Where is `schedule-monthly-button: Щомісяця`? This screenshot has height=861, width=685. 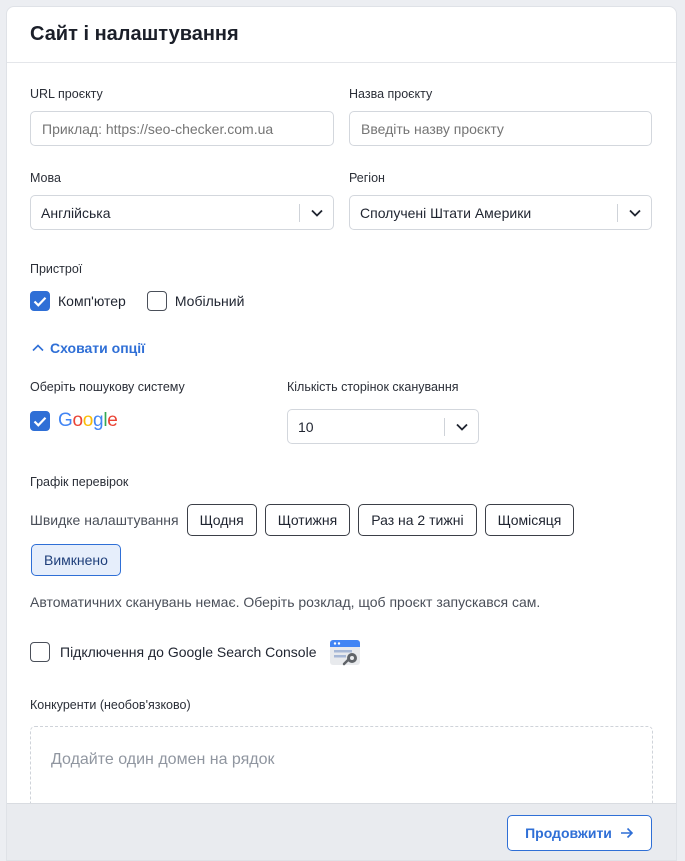
schedule-monthly-button: Щомісяця is located at coordinates (529, 520).